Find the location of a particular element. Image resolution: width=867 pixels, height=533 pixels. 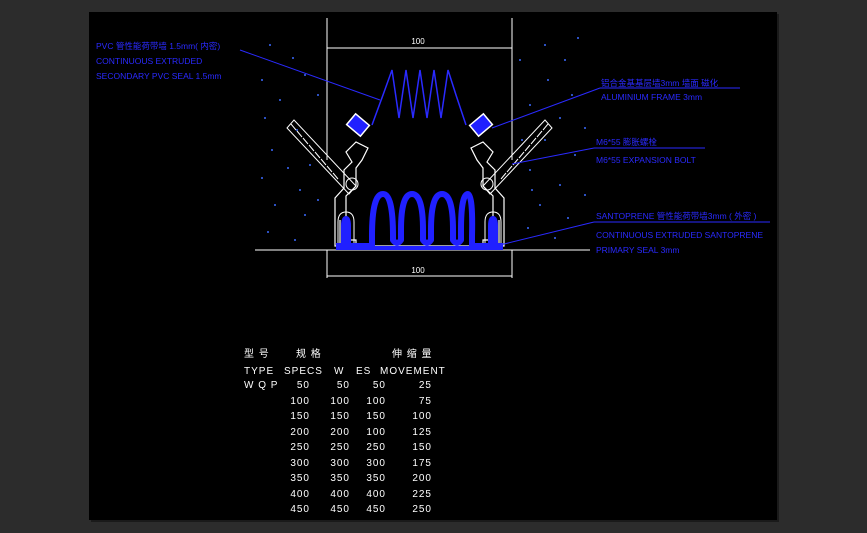

table-header-specs: SPECS is located at coordinates (303, 371).